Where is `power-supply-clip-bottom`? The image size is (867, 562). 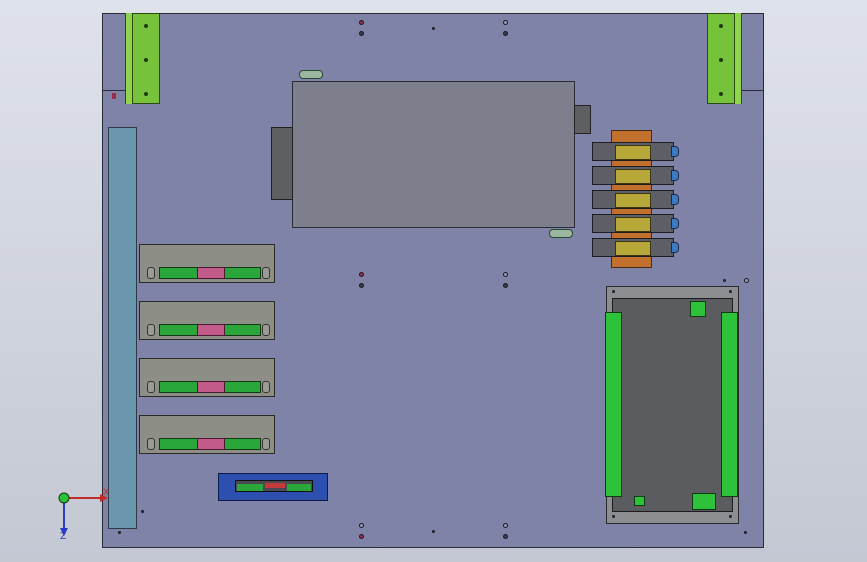
power-supply-clip-bottom is located at coordinates (561, 233).